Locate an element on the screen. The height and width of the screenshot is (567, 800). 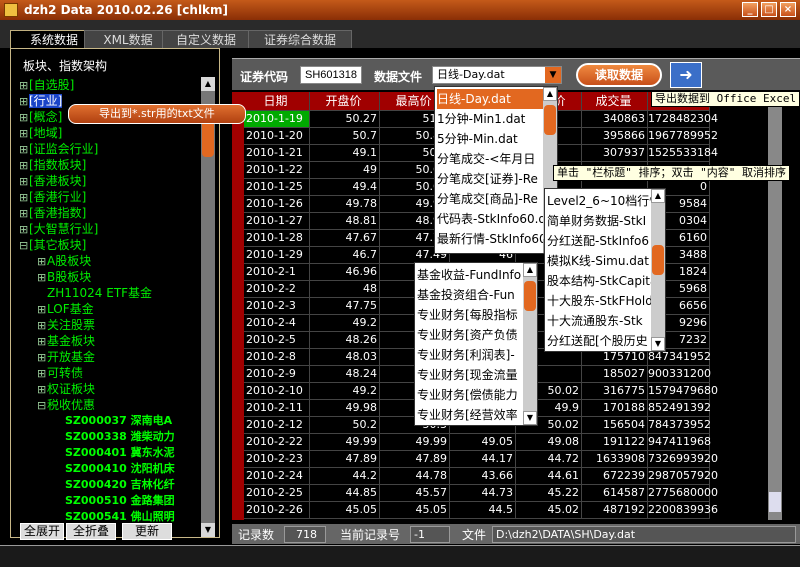
table-cell: 852491392 is located at coordinates (679, 408).